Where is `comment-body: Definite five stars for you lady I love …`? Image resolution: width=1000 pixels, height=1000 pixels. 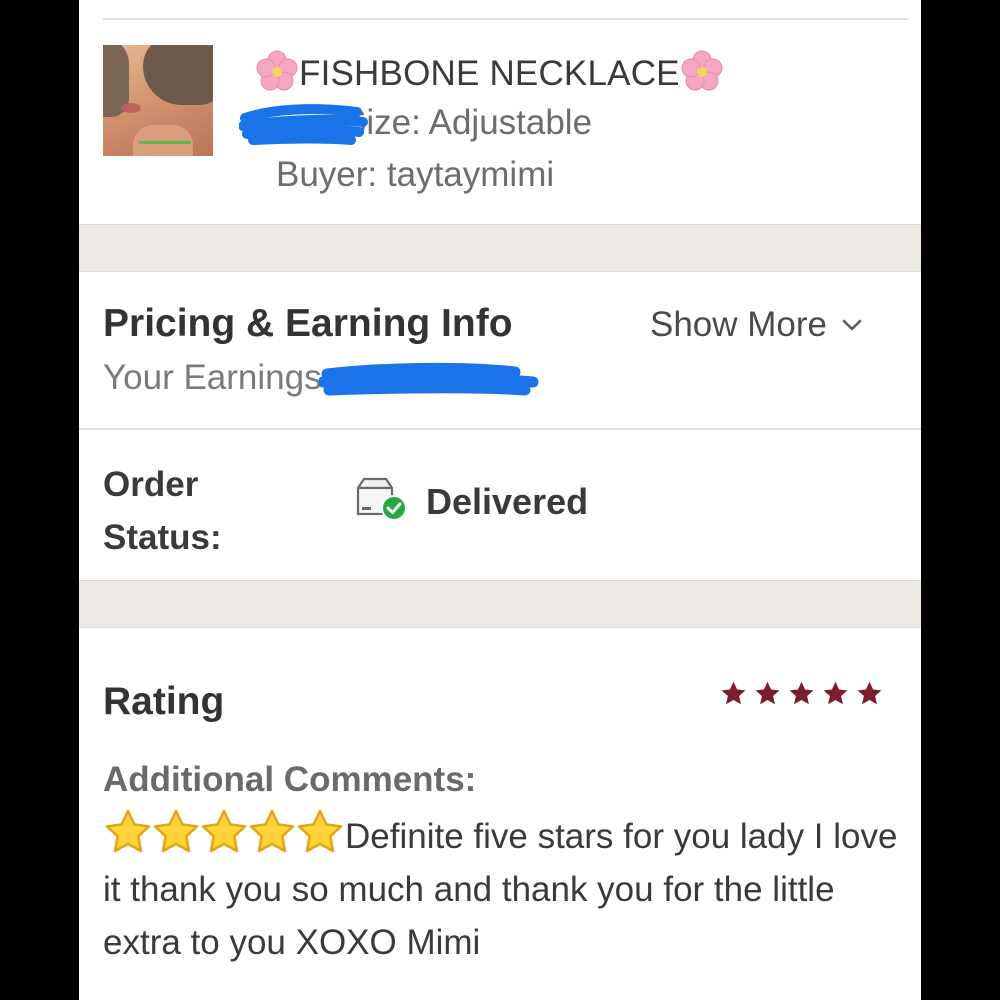 comment-body: Definite five stars for you lady I love … is located at coordinates (505, 888).